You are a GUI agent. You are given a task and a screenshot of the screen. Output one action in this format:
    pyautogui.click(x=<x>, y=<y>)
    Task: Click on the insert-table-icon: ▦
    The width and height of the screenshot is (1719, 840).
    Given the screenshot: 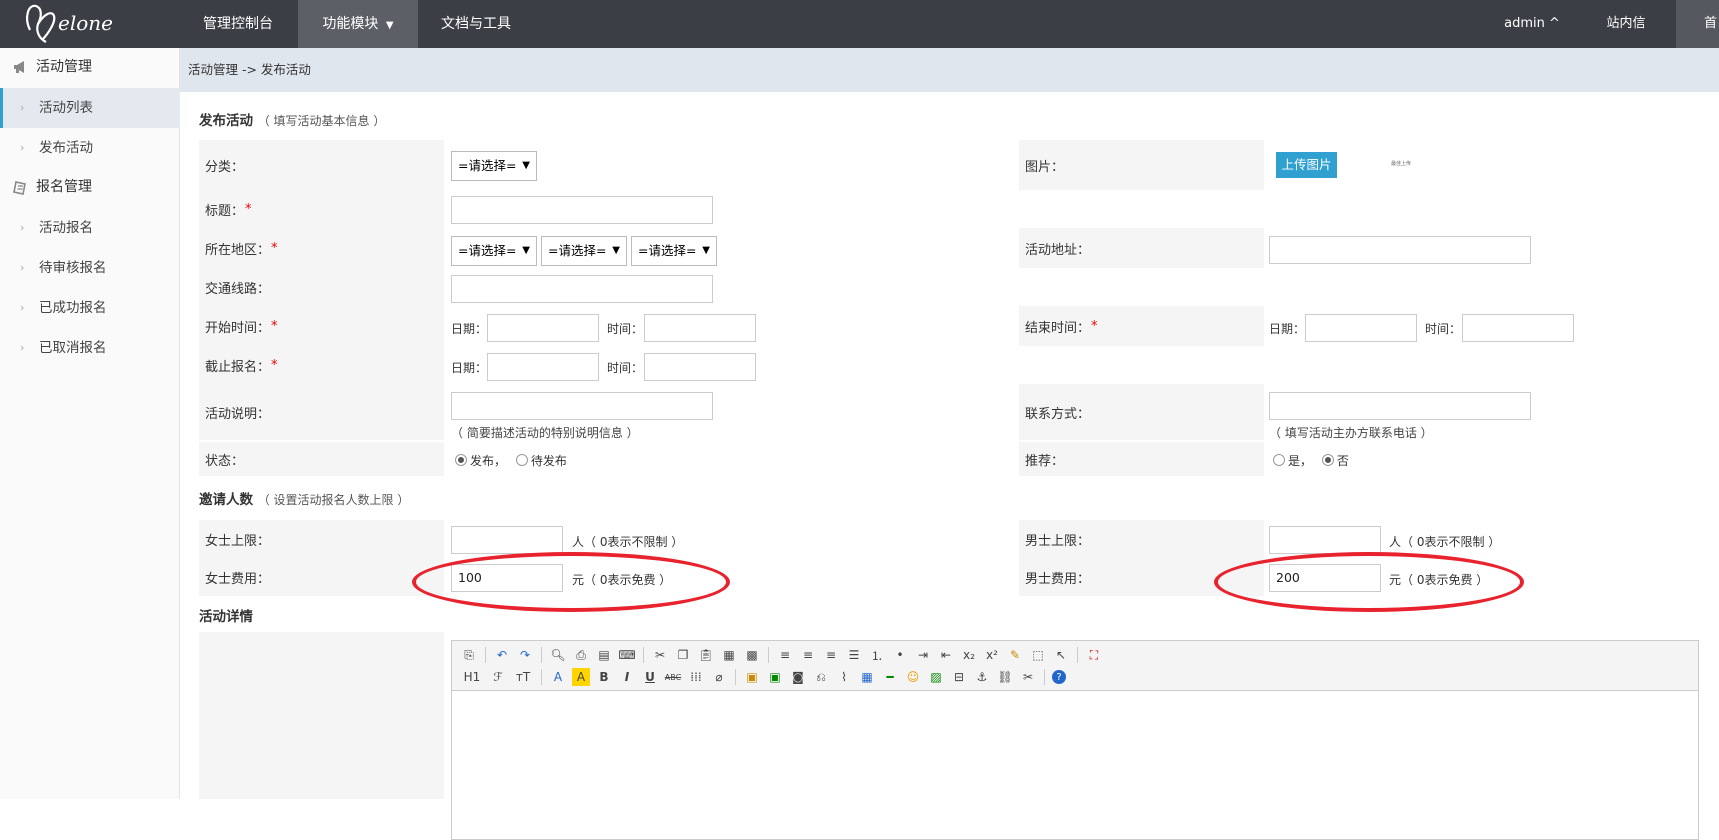 What is the action you would take?
    pyautogui.click(x=867, y=677)
    